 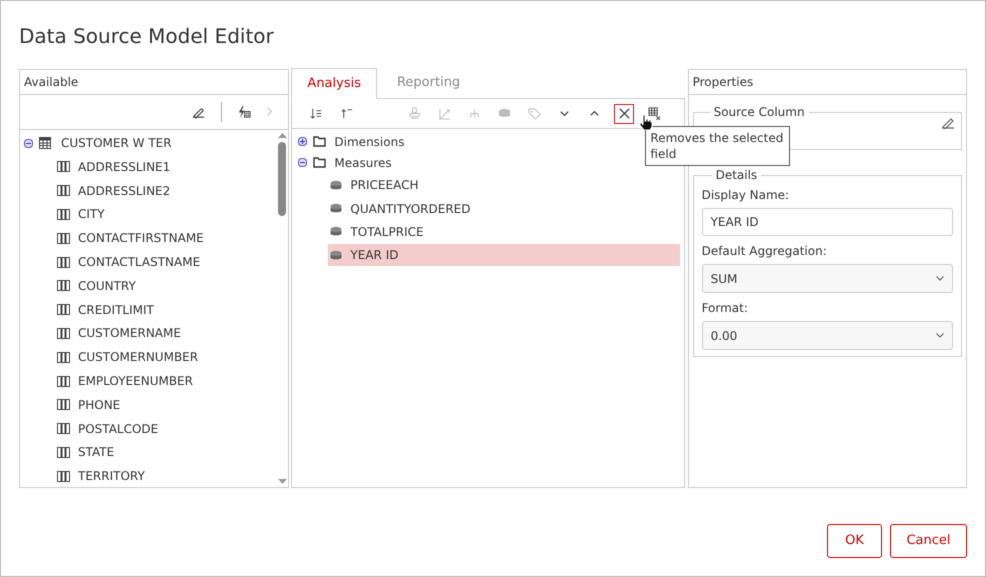 What do you see at coordinates (116, 143) in the screenshot?
I see `tree-item: CUSTOMER W TER` at bounding box center [116, 143].